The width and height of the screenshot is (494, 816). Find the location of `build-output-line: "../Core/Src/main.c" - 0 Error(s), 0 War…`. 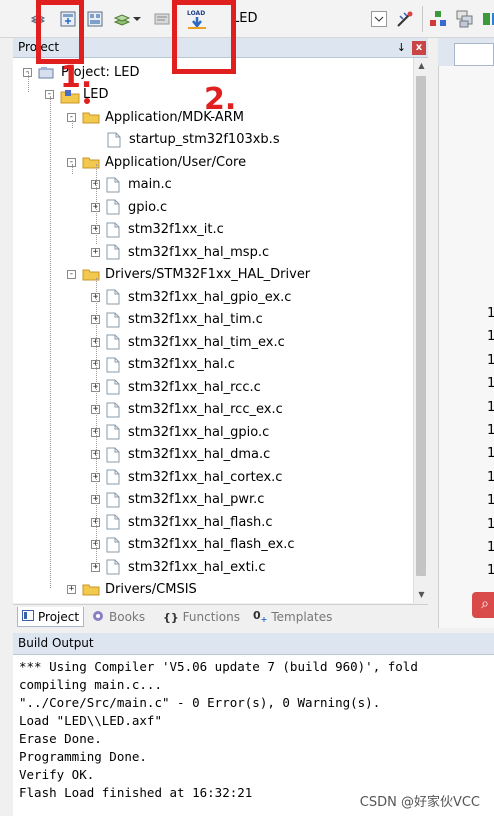

build-output-line: "../Core/Src/main.c" - 0 Error(s), 0 War… is located at coordinates (200, 702).